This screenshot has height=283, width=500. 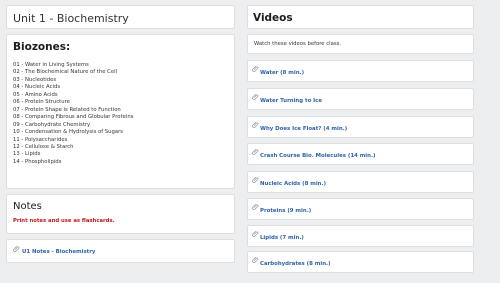 I want to click on u1-notes-link: U1 Notes - Biochemistry, so click(x=58, y=252).